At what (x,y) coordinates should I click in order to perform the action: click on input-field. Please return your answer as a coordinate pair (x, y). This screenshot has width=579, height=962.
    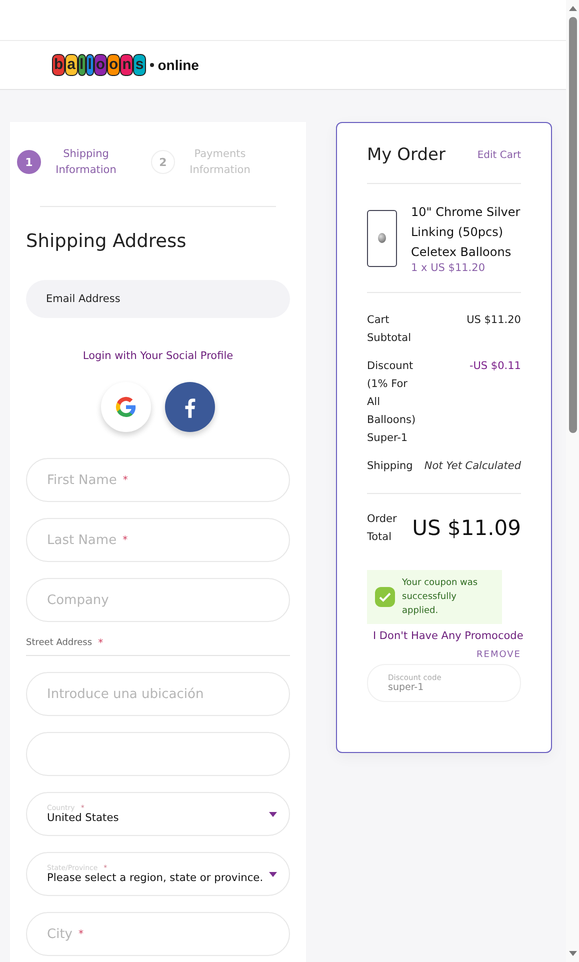
    Looking at the image, I should click on (158, 754).